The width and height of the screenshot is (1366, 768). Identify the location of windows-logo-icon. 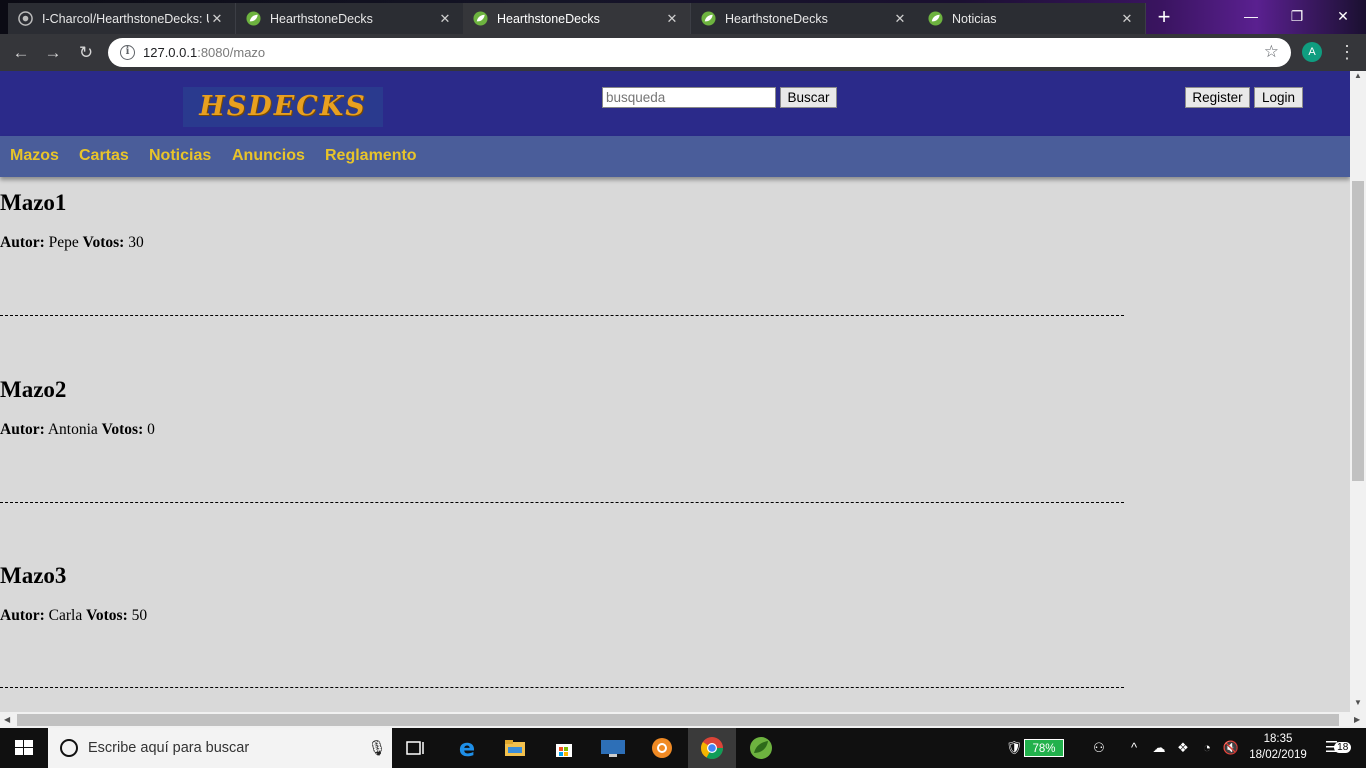
(24, 747).